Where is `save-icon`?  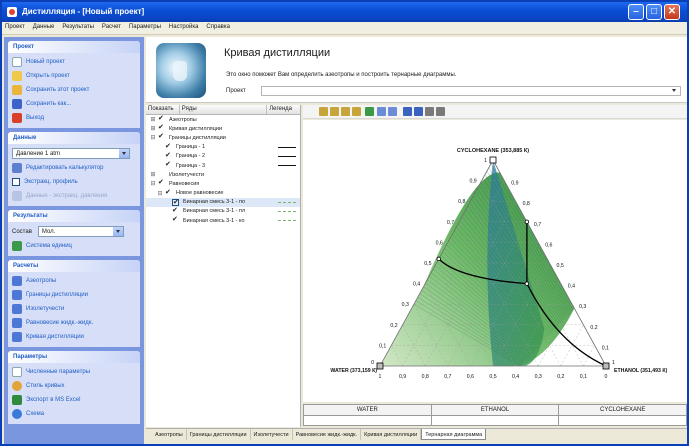
save-icon is located at coordinates (418, 111).